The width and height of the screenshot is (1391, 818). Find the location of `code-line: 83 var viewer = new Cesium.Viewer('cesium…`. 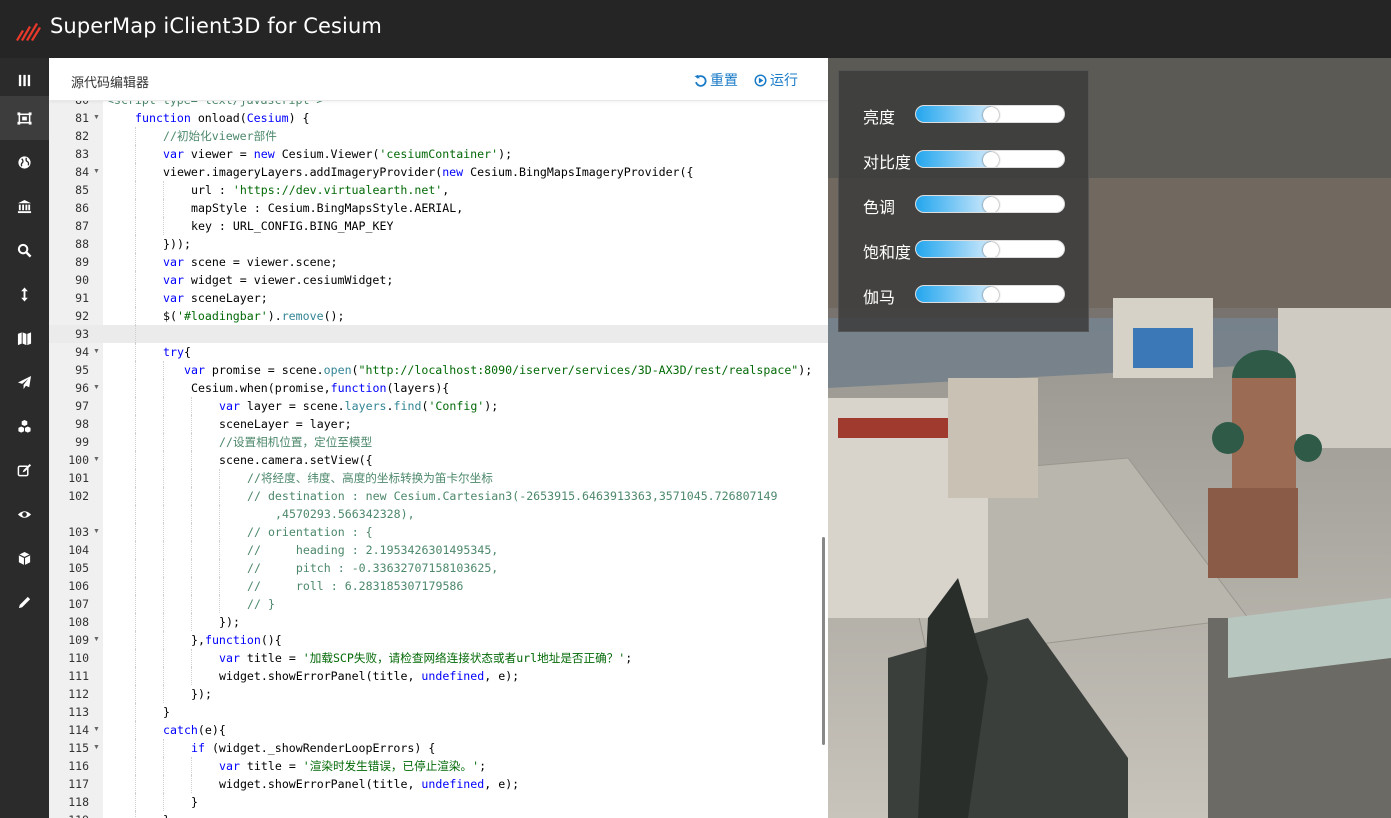

code-line: 83 var viewer = new Cesium.Viewer('cesium… is located at coordinates (438, 154).